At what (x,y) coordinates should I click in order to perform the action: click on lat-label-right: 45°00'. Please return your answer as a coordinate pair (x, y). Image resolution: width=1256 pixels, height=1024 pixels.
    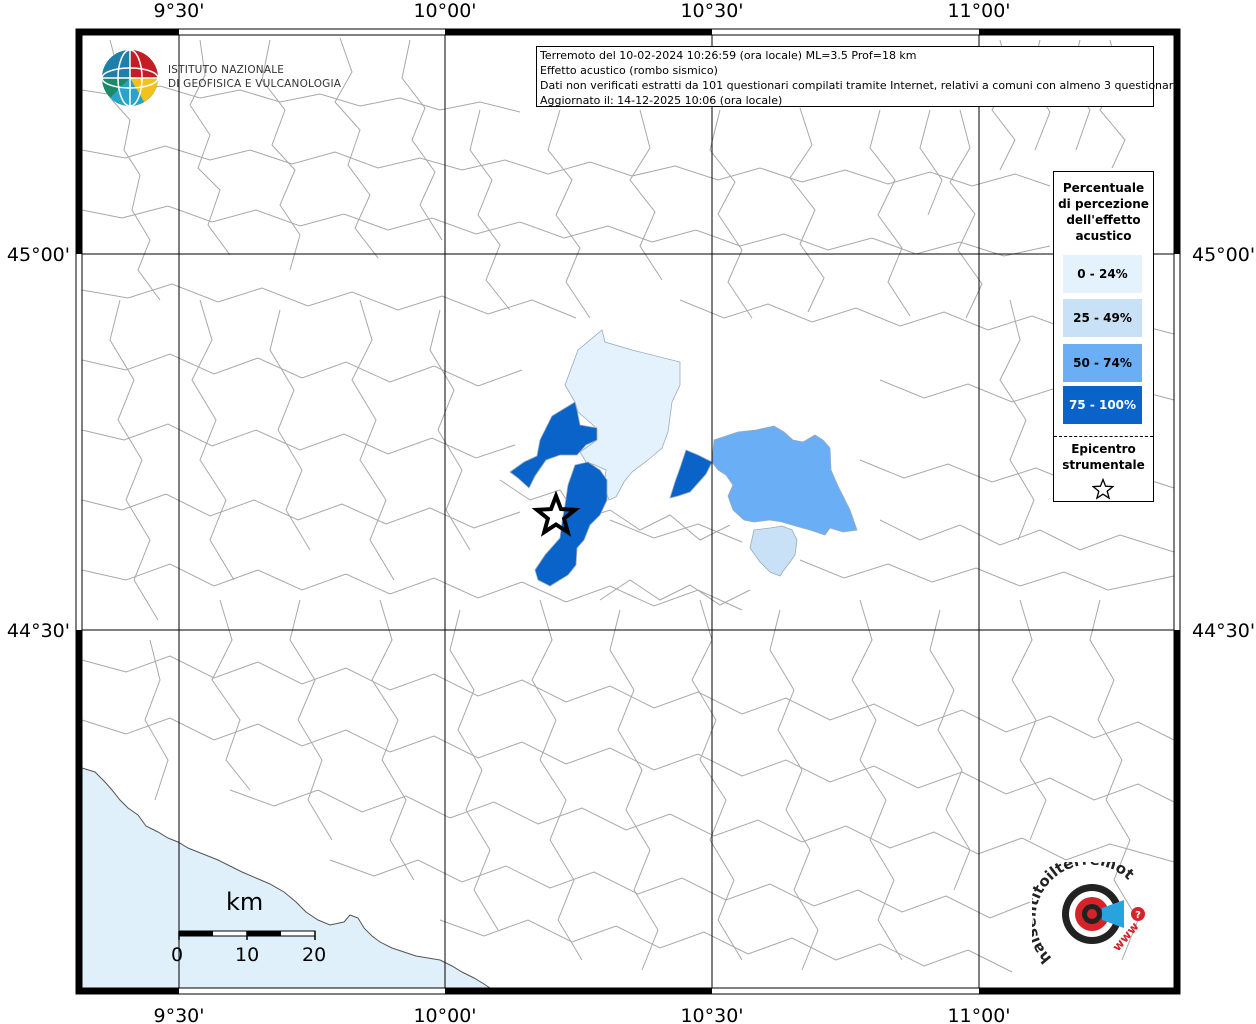
    Looking at the image, I should click on (1223, 255).